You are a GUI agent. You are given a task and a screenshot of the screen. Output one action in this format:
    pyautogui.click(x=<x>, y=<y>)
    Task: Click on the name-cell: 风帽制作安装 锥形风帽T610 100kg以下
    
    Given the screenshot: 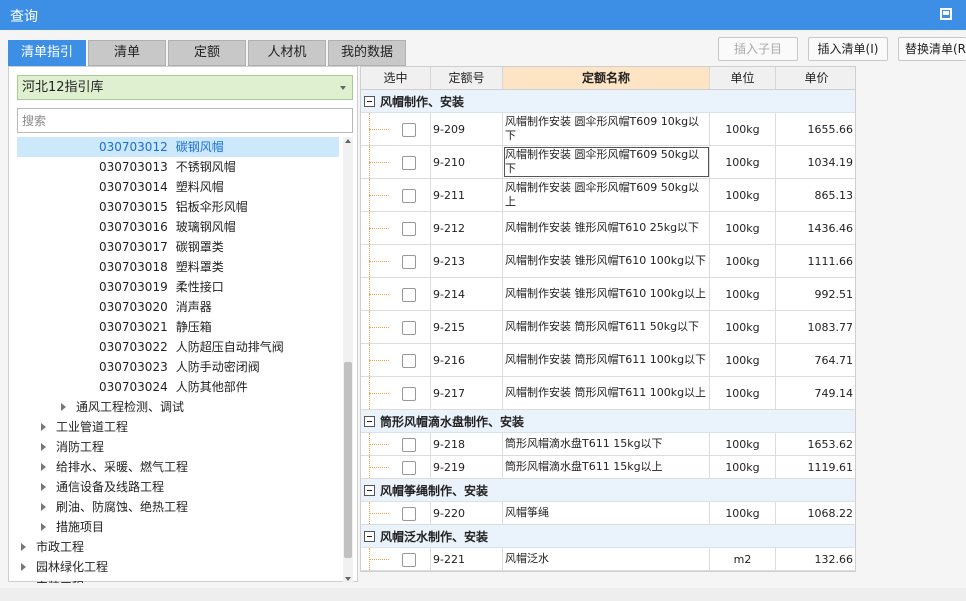 What is the action you would take?
    pyautogui.click(x=606, y=261)
    